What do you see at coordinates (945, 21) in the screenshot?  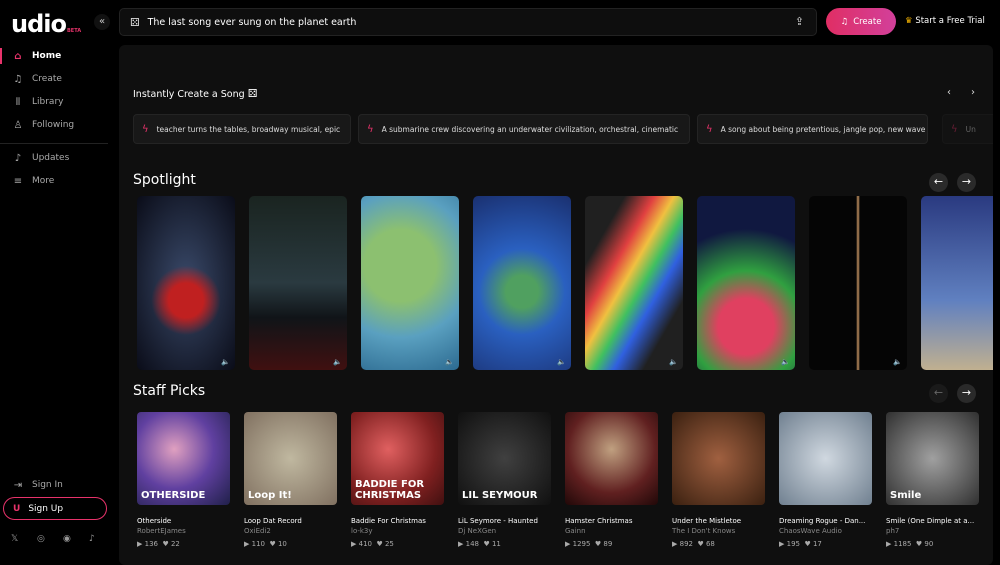 I see `free-trial-link: ♛ Start a Free Trial` at bounding box center [945, 21].